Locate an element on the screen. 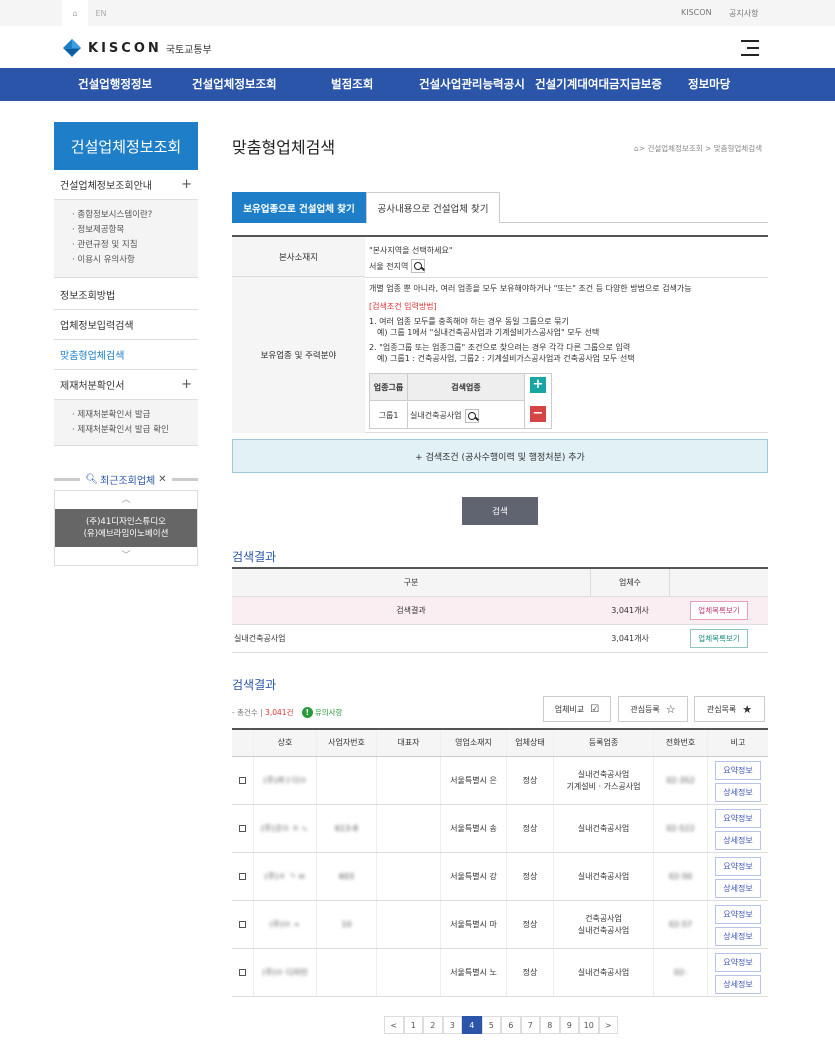  tel: 02-522 is located at coordinates (680, 828).